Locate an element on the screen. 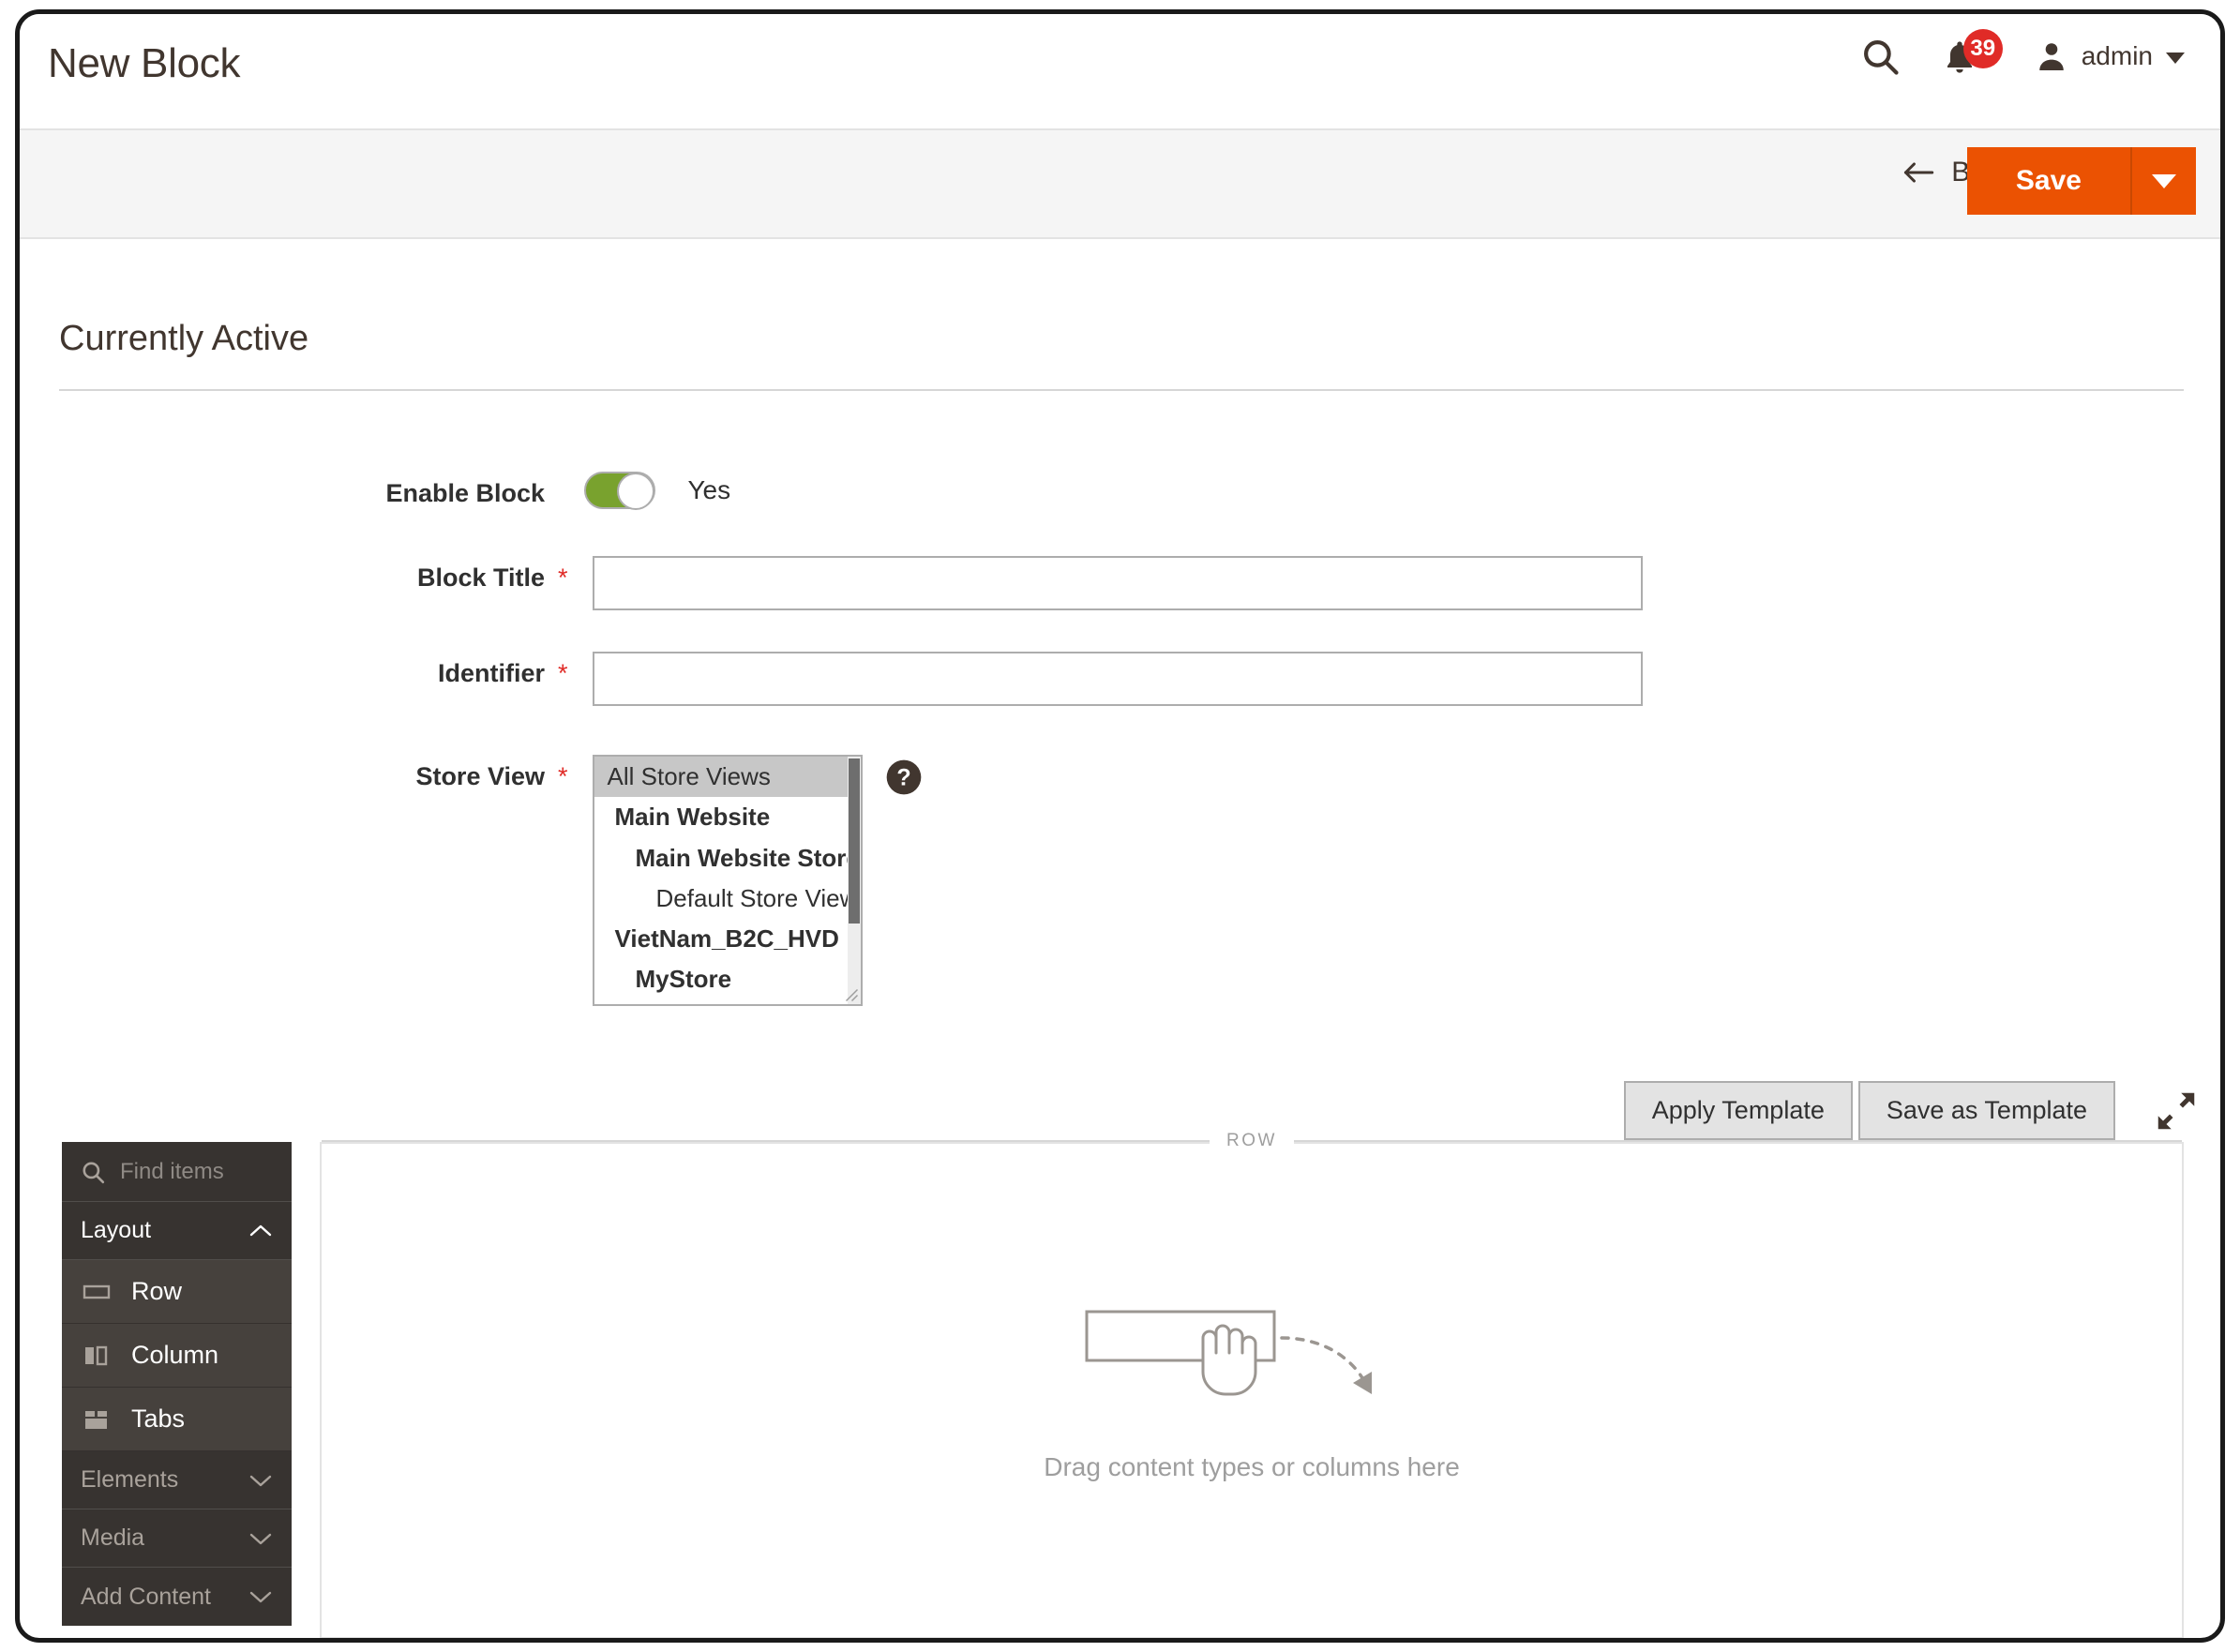 This screenshot has height=1652, width=2240. save-button: Save is located at coordinates (2048, 181).